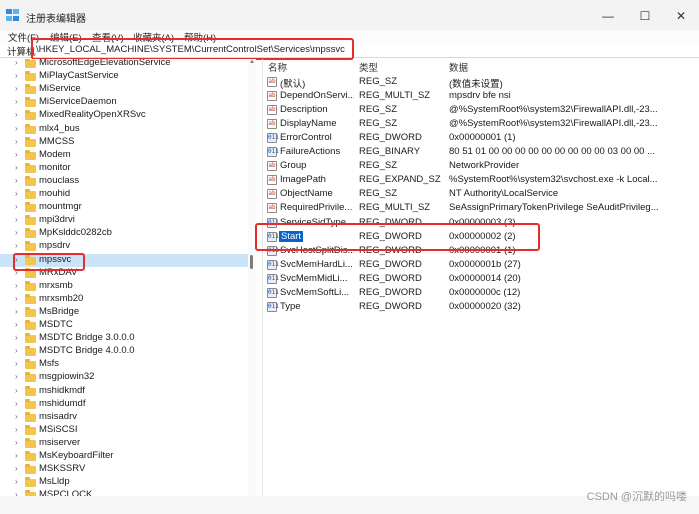 The image size is (699, 514). Describe the element at coordinates (368, 67) in the screenshot. I see `column-header-type: 类型` at that location.